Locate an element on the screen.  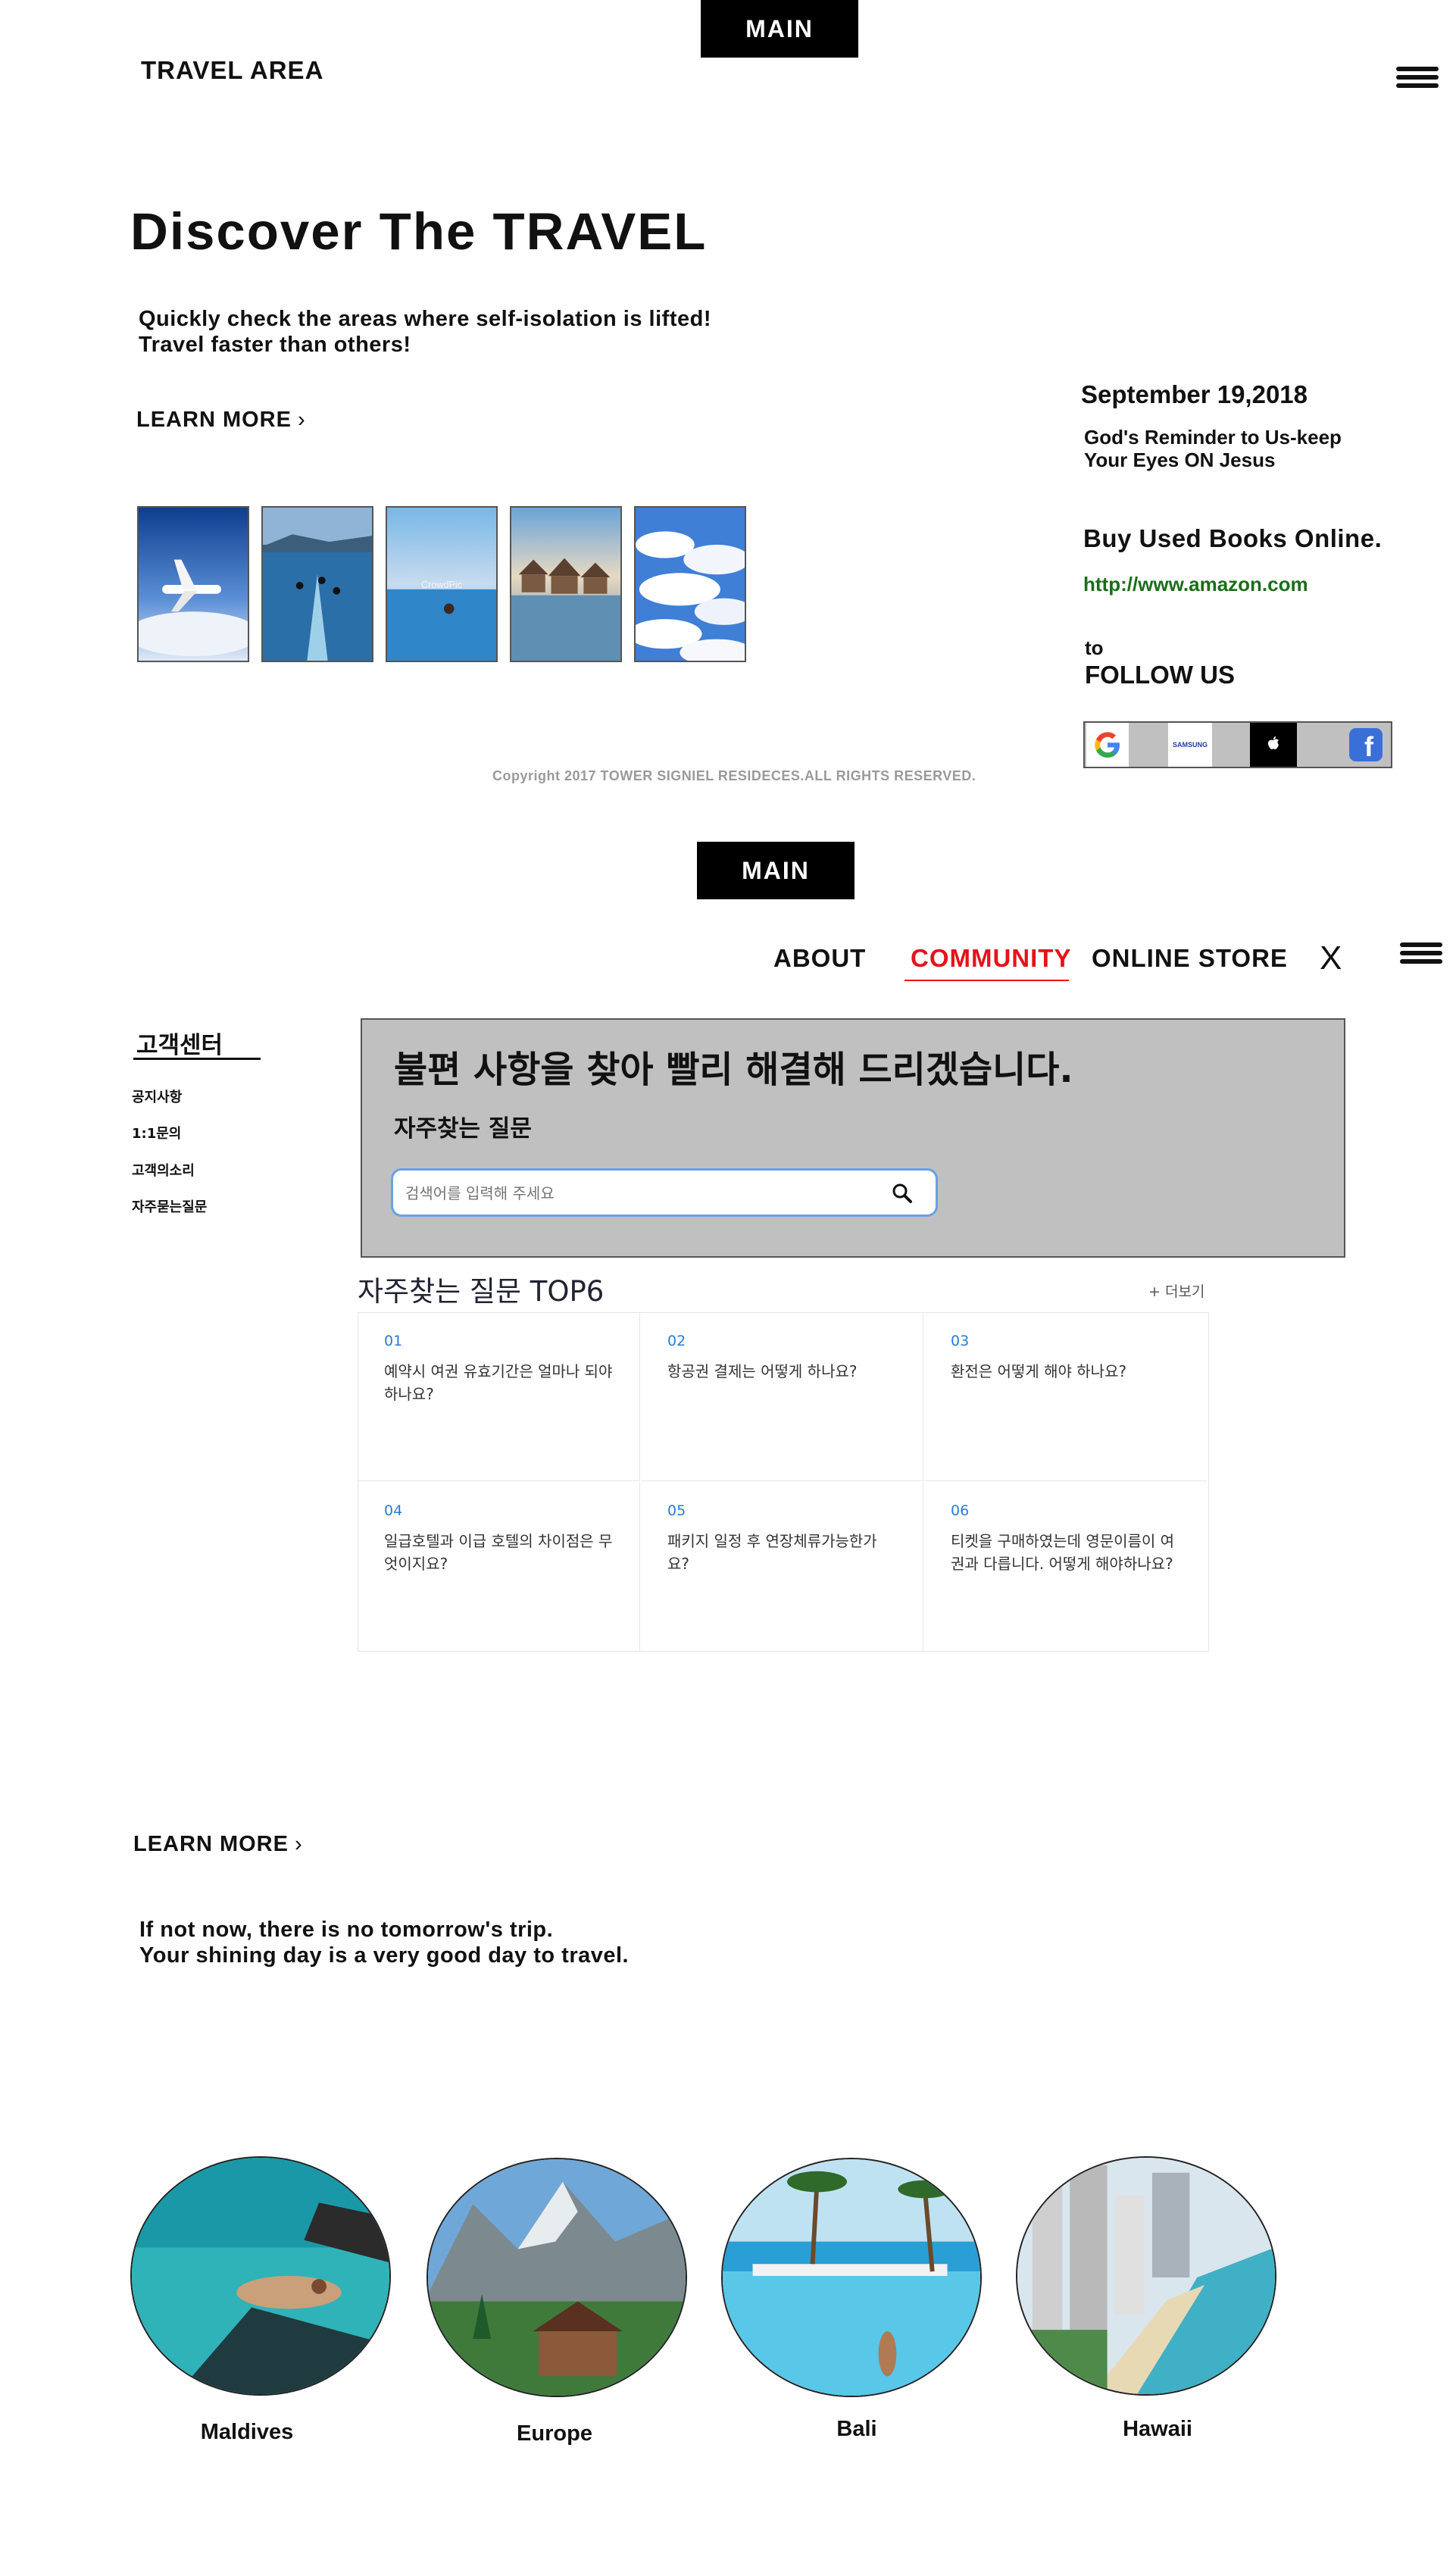
watermark: CrowdPic is located at coordinates (442, 585).